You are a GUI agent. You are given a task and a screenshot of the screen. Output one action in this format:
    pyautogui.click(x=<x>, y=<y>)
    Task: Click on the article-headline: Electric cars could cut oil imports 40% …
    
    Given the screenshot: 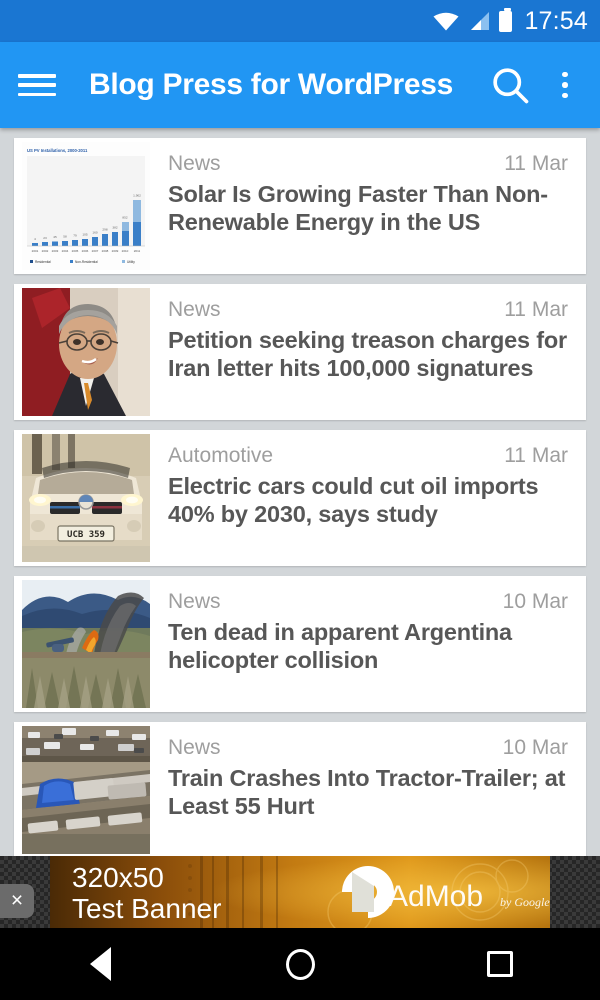 What is the action you would take?
    pyautogui.click(x=353, y=500)
    